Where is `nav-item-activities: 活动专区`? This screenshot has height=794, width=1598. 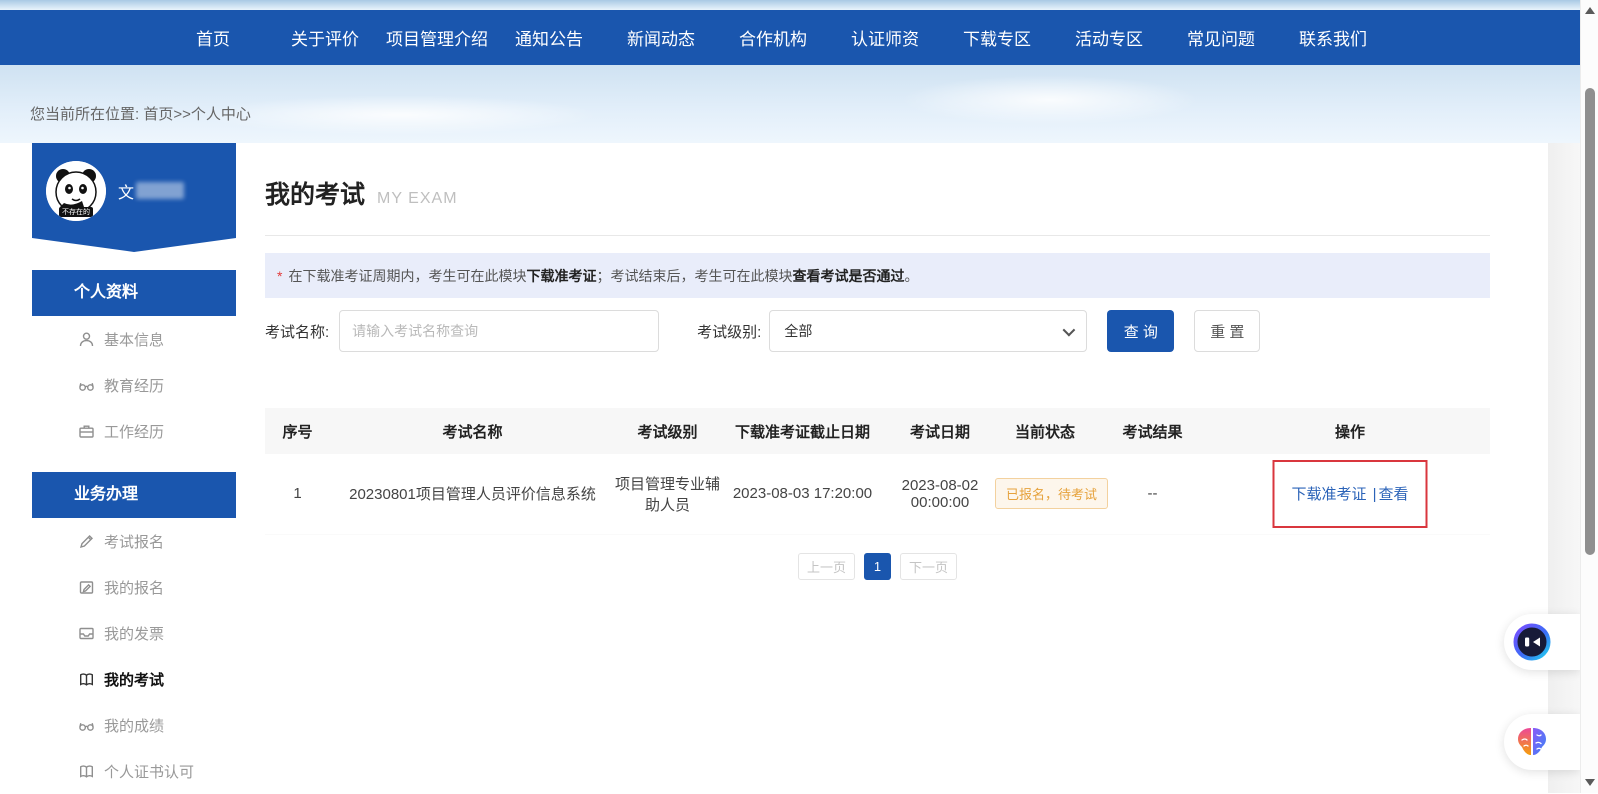 nav-item-activities: 活动专区 is located at coordinates (1109, 37).